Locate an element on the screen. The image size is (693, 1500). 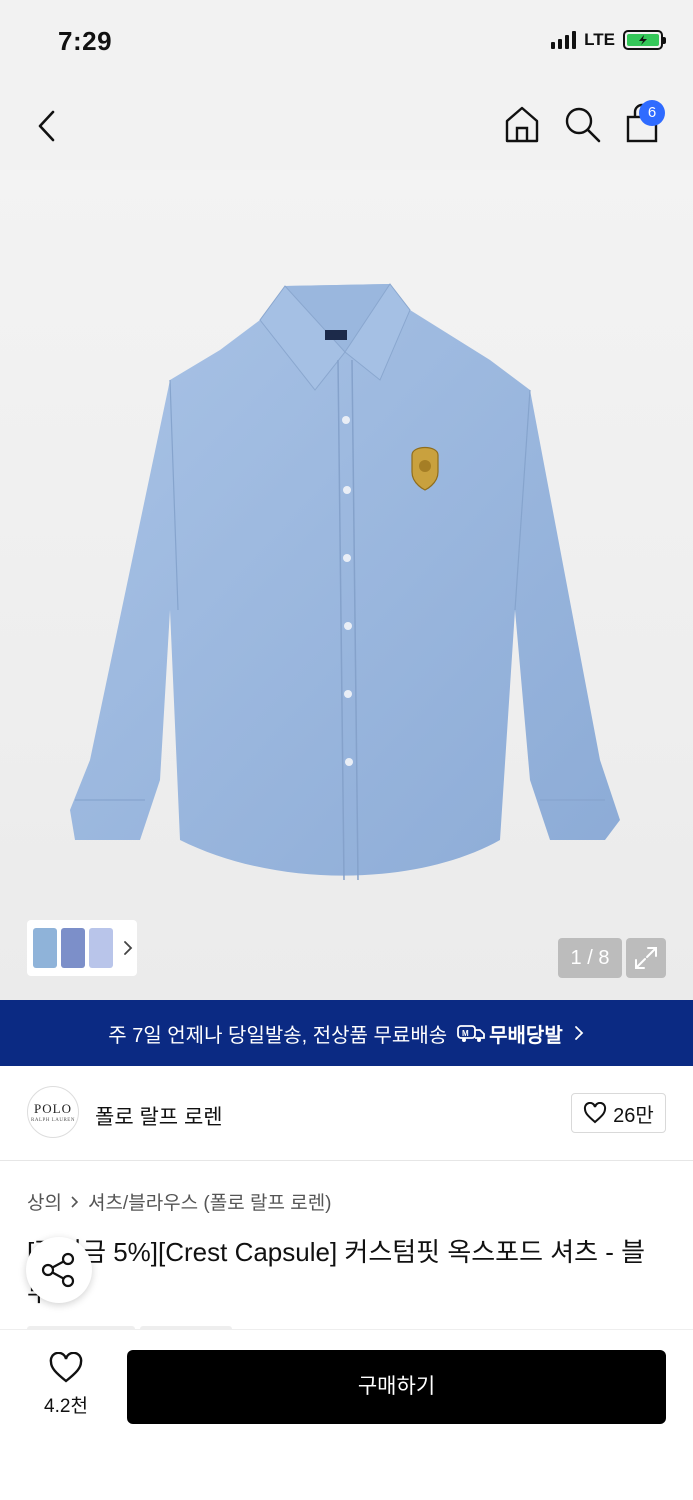
brand-like-button: 26만 is located at coordinates (618, 1113).